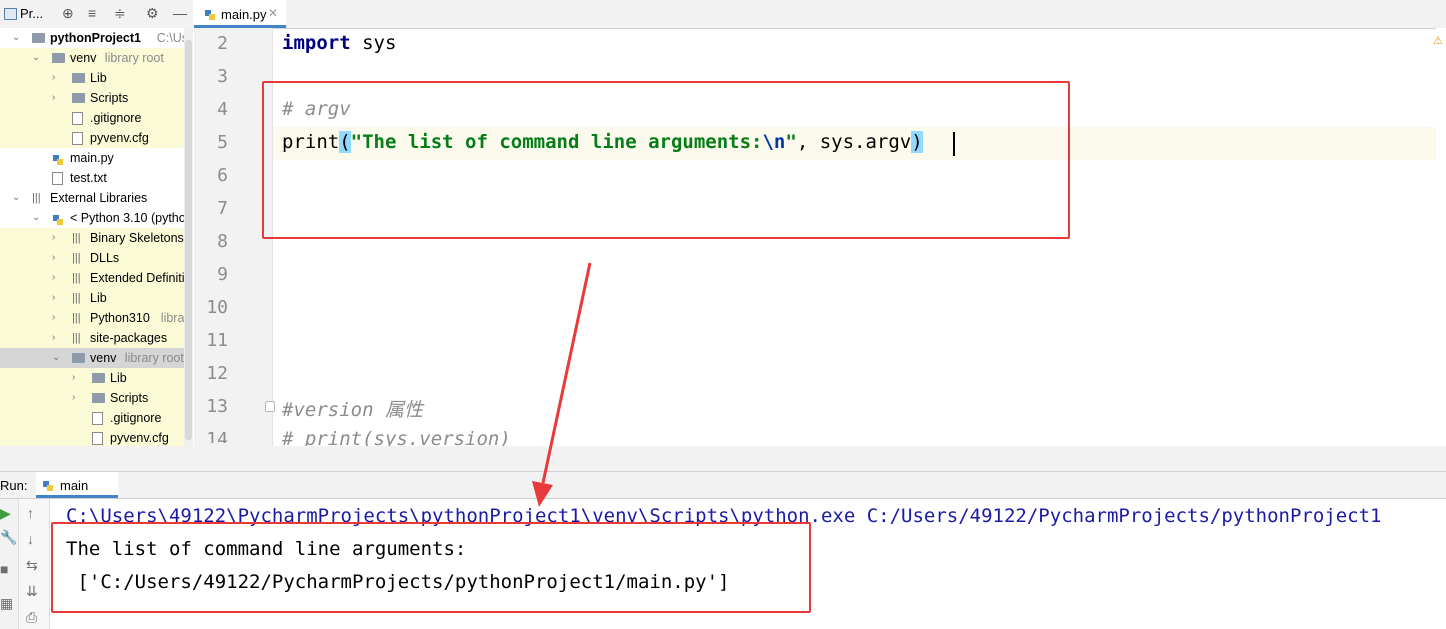 The image size is (1446, 629). I want to click on code-line-13: #version 属性, so click(352, 408).